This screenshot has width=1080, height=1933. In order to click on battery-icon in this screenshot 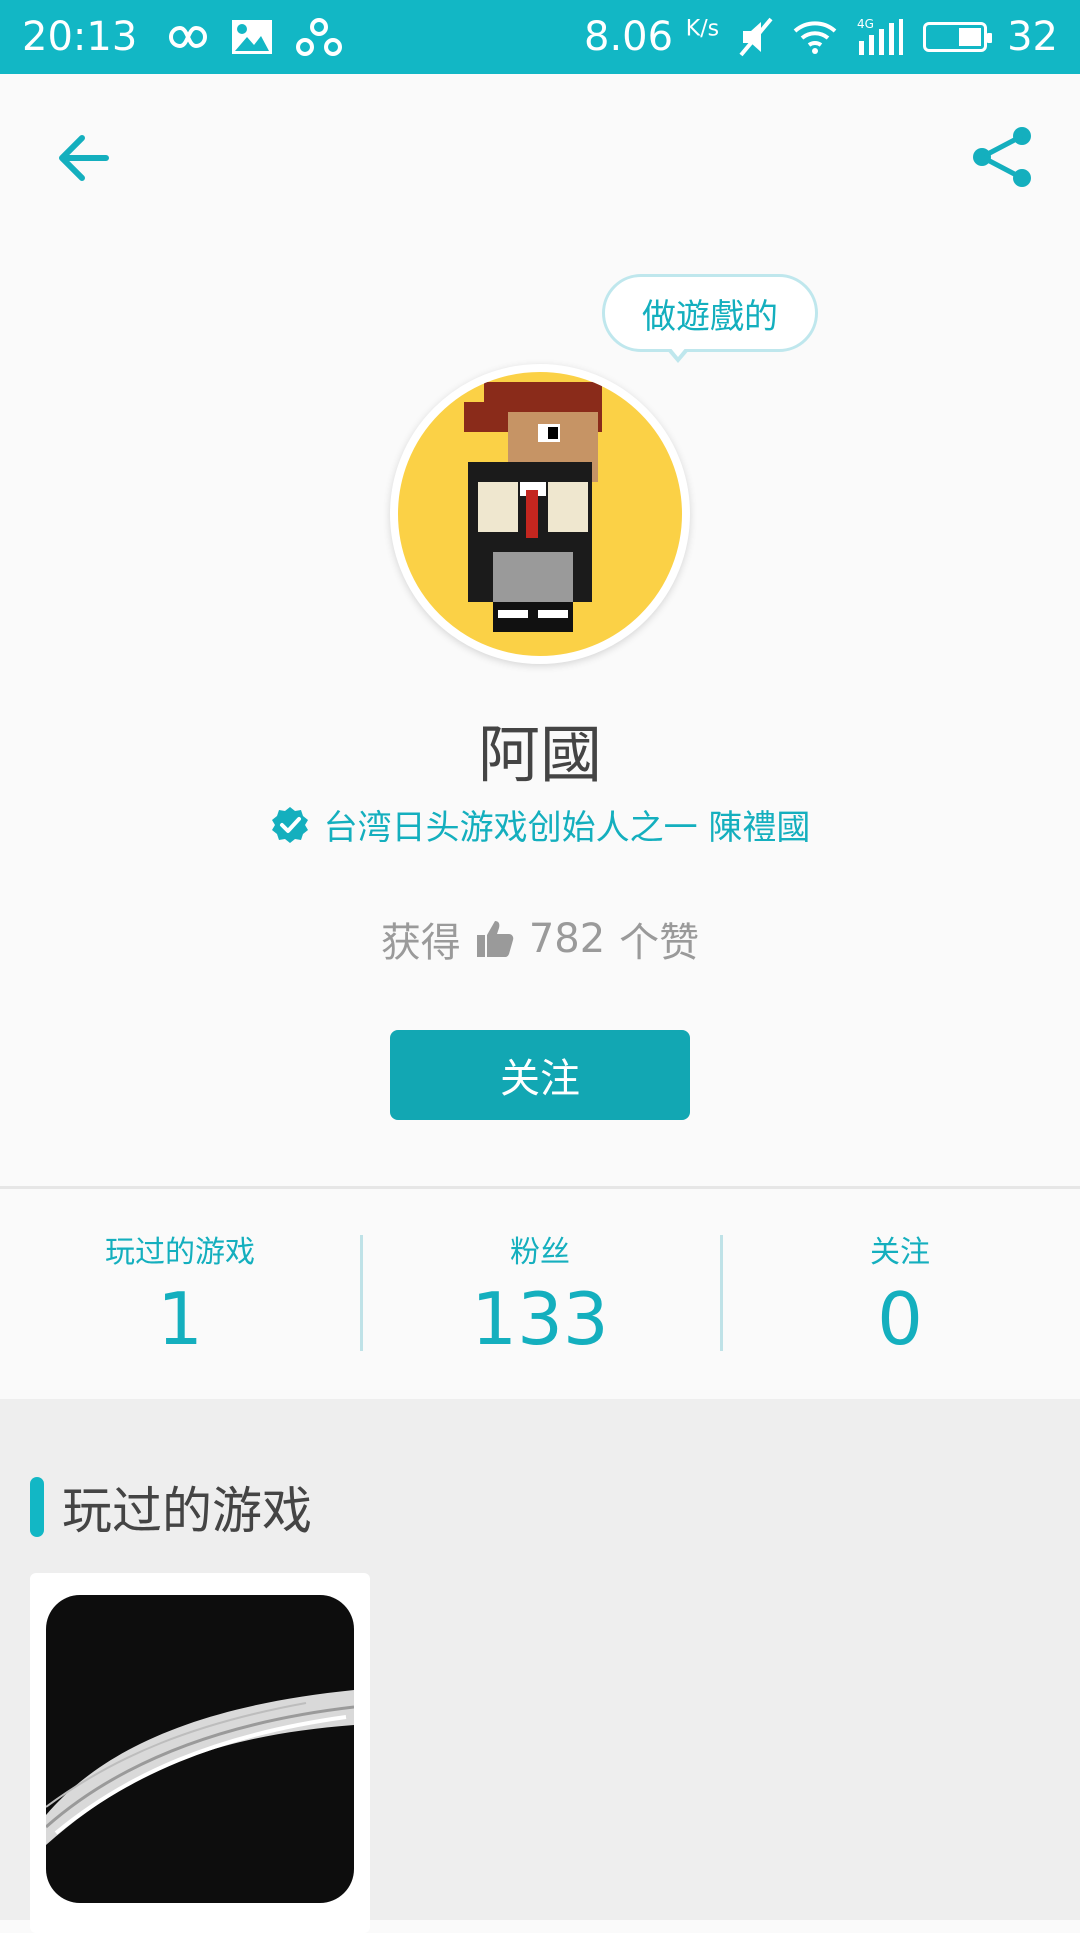, I will do `click(958, 37)`.